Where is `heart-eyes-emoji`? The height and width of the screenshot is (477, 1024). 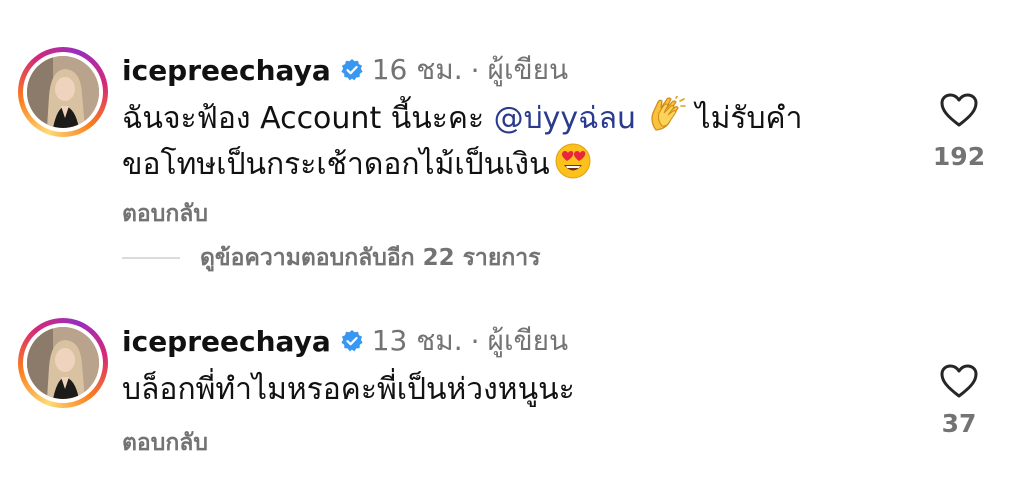
heart-eyes-emoji is located at coordinates (573, 161).